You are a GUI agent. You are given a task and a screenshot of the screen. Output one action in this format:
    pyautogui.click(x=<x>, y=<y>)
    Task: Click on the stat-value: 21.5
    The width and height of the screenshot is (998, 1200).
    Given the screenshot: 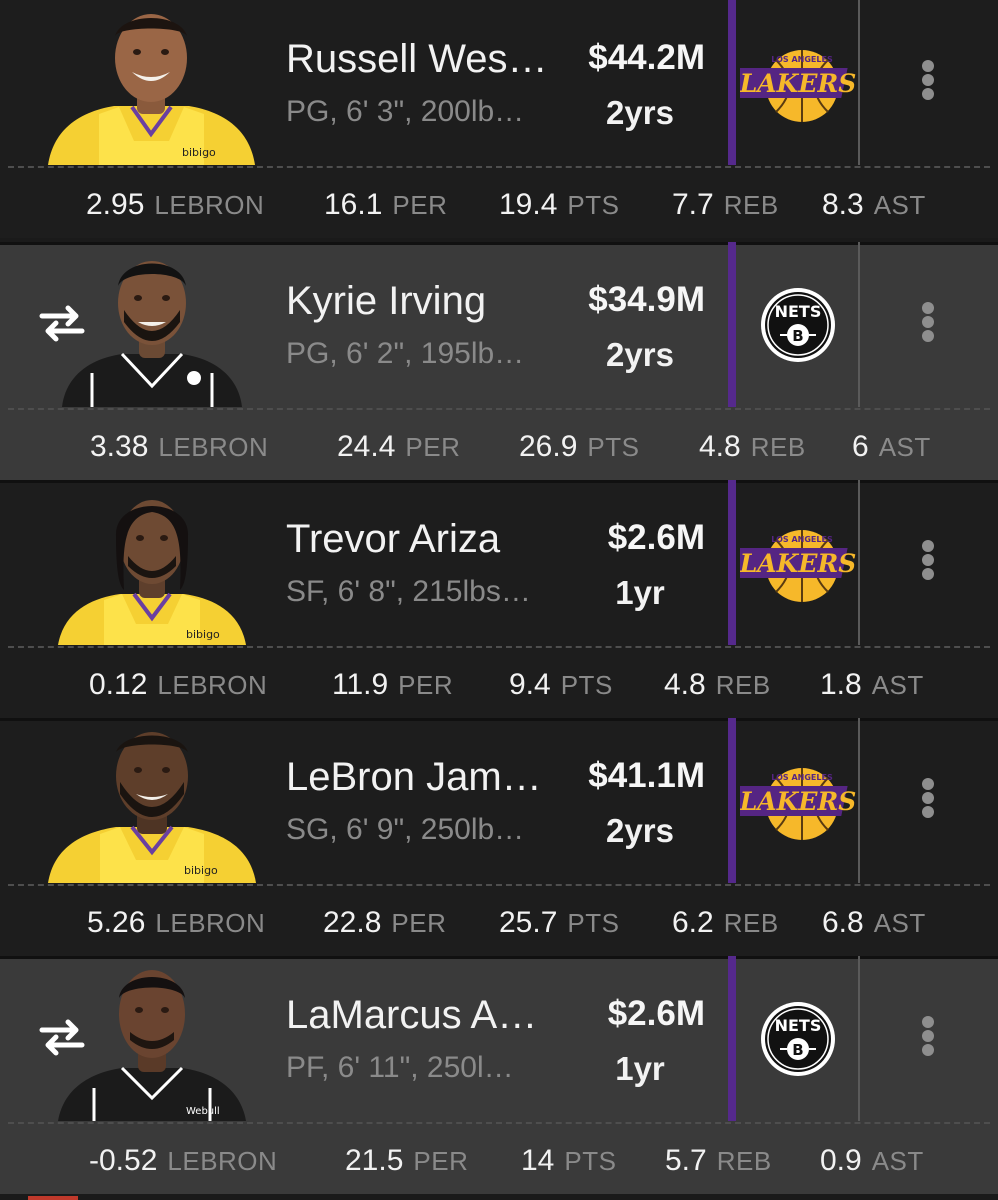 What is the action you would take?
    pyautogui.click(x=374, y=1160)
    